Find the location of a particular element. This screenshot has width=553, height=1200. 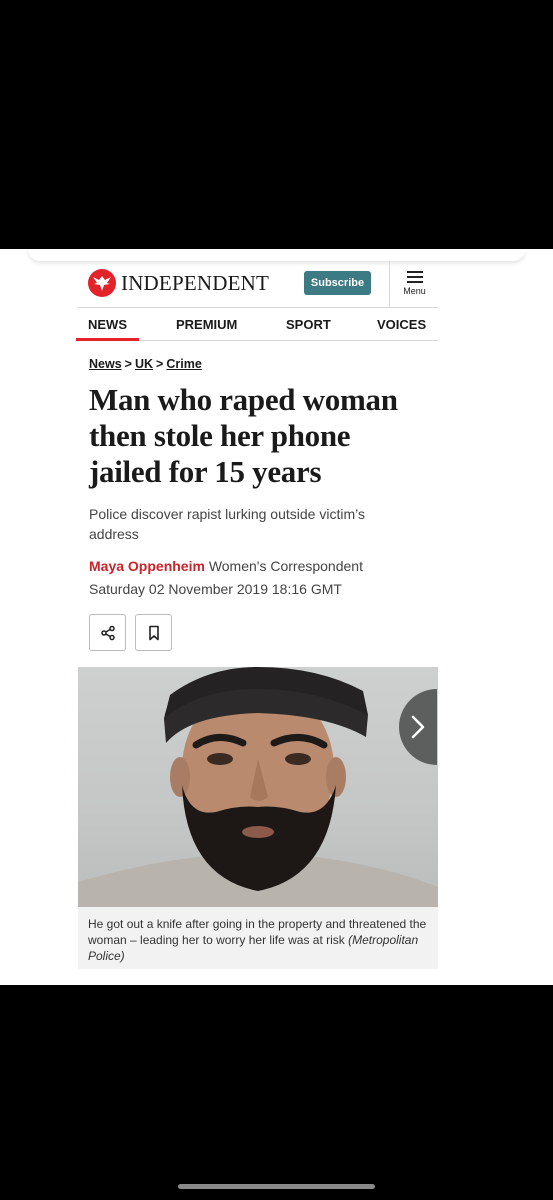

site-header: INDEPENDENT Subscribe Menu is located at coordinates (258, 284).